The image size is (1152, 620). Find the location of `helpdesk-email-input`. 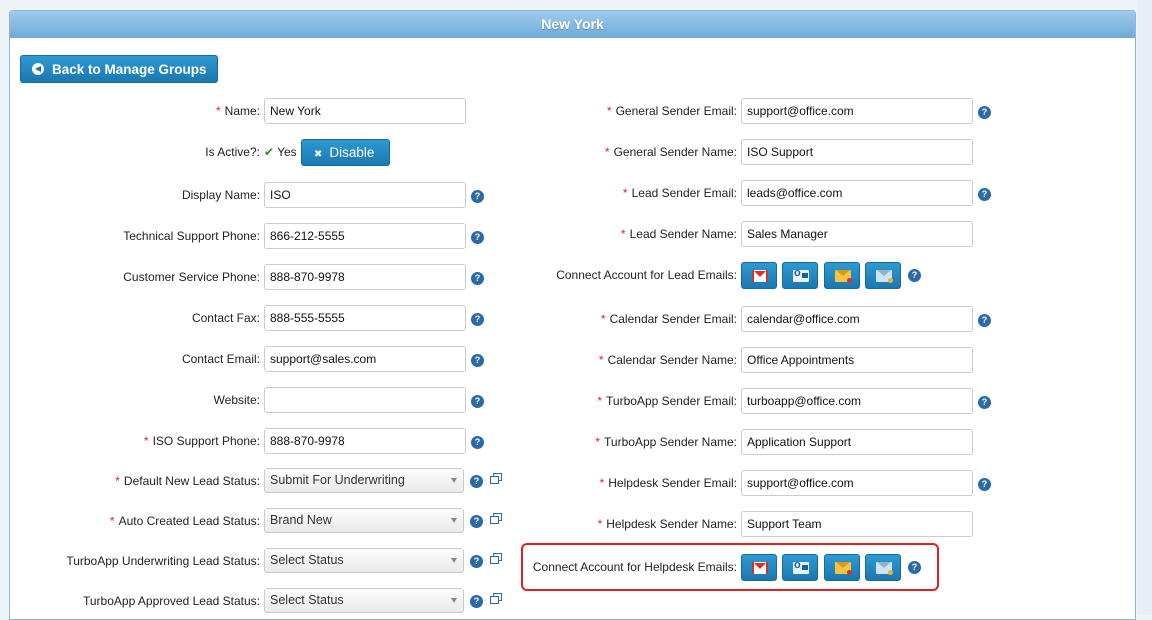

helpdesk-email-input is located at coordinates (857, 483).